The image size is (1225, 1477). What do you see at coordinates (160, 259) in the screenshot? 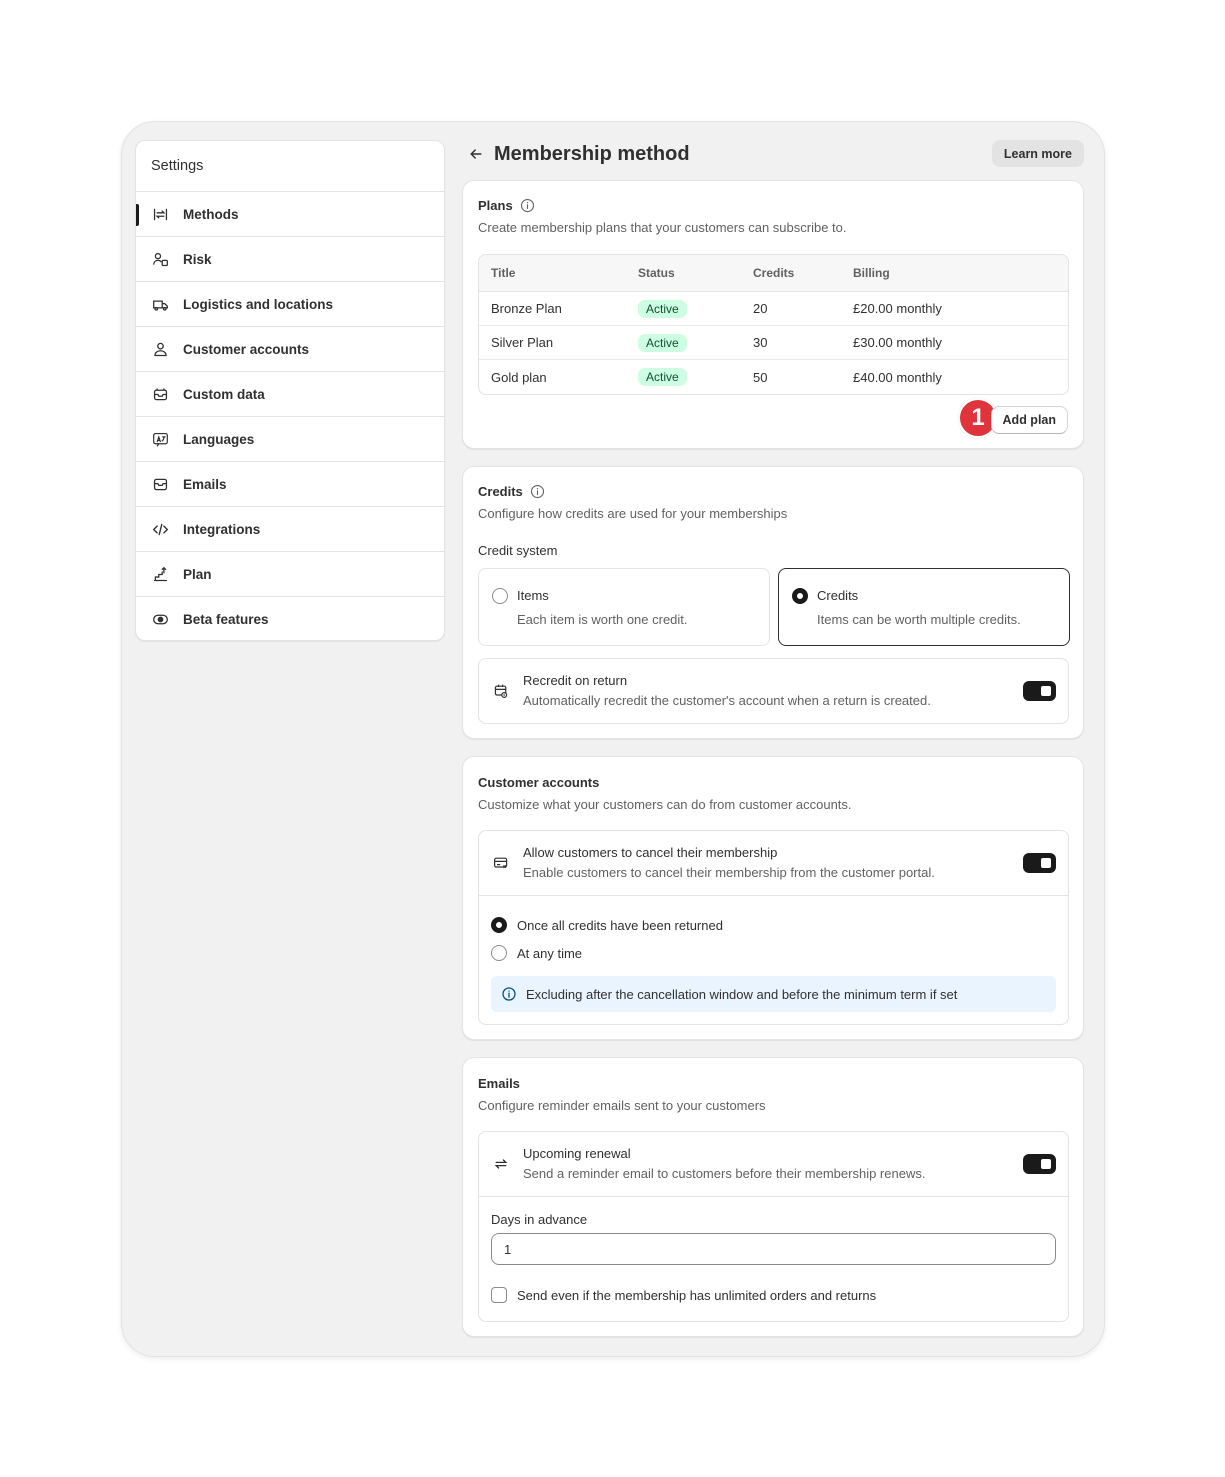
I see `risk-icon` at bounding box center [160, 259].